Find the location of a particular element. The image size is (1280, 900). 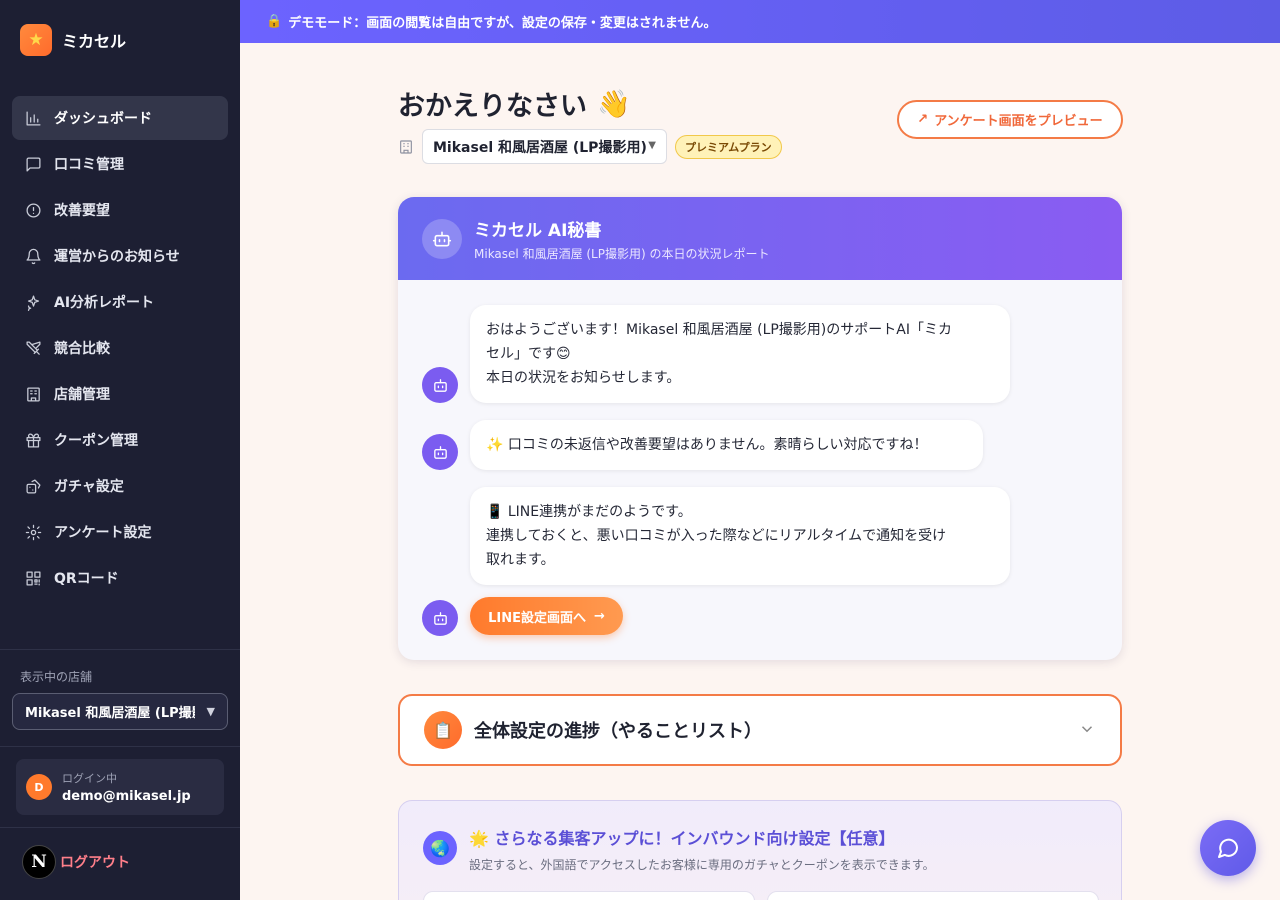

sidebar-item-label: QRコード is located at coordinates (86, 579).